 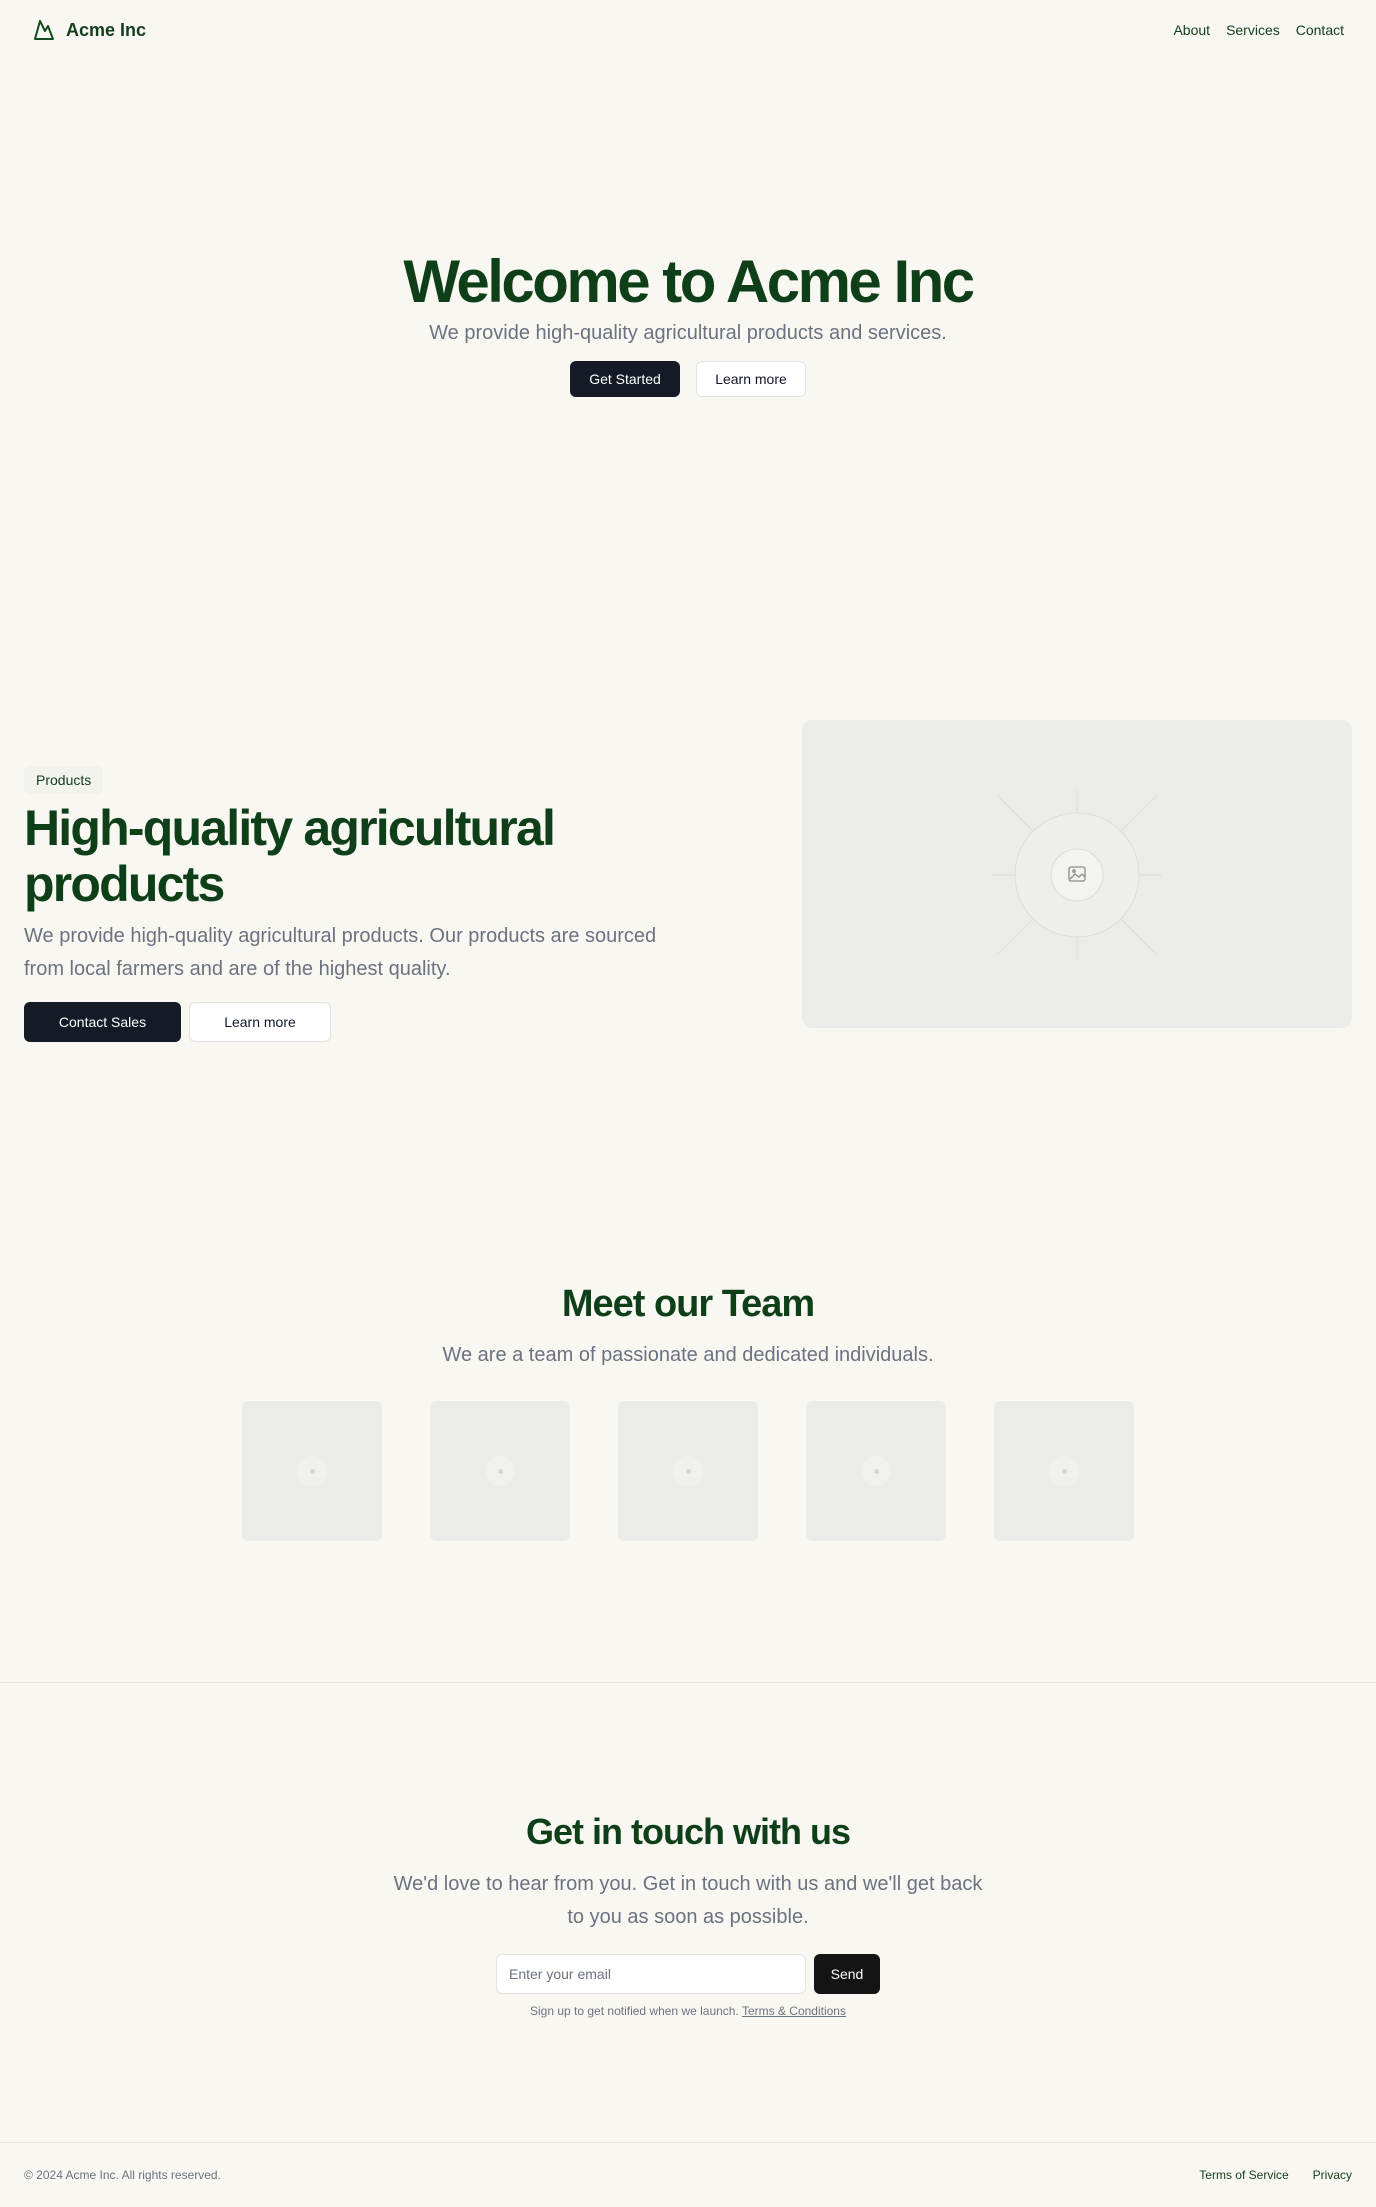 What do you see at coordinates (260, 1022) in the screenshot?
I see `products-learn-more-button: Learn more` at bounding box center [260, 1022].